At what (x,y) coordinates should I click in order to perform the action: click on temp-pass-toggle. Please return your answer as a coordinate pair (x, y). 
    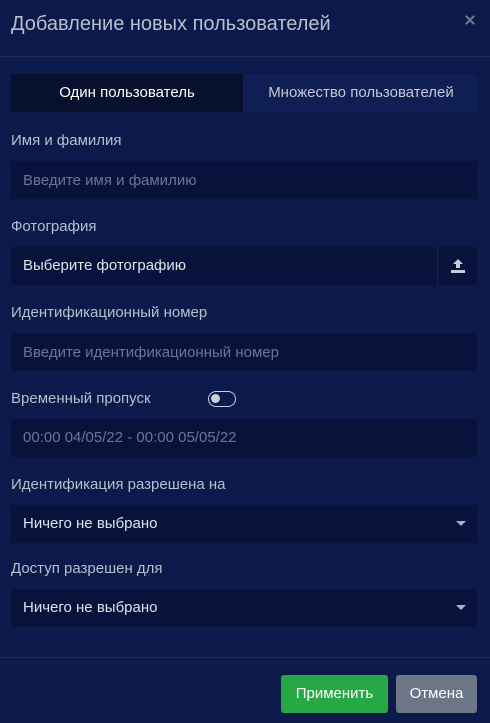
    Looking at the image, I should click on (222, 399).